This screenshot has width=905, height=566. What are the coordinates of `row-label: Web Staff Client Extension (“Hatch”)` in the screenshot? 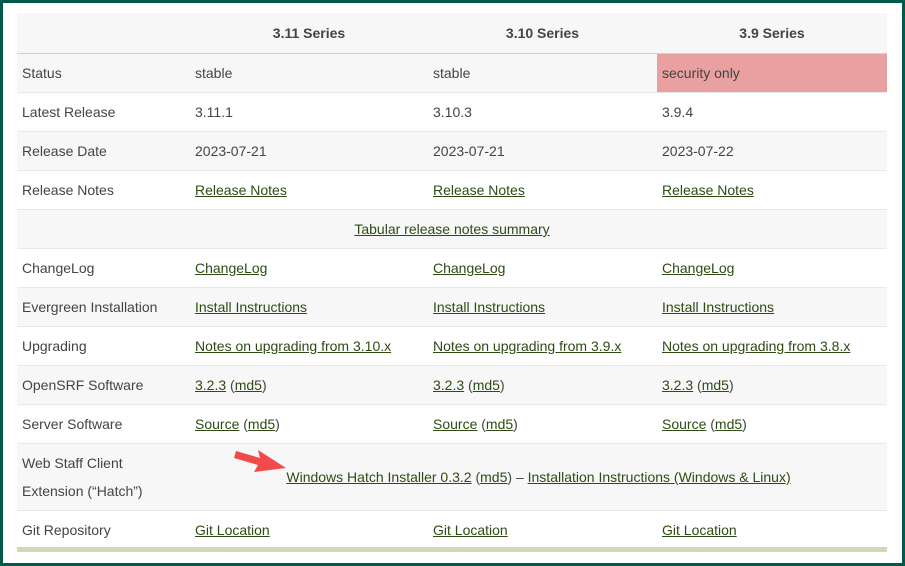 It's located at (103, 477).